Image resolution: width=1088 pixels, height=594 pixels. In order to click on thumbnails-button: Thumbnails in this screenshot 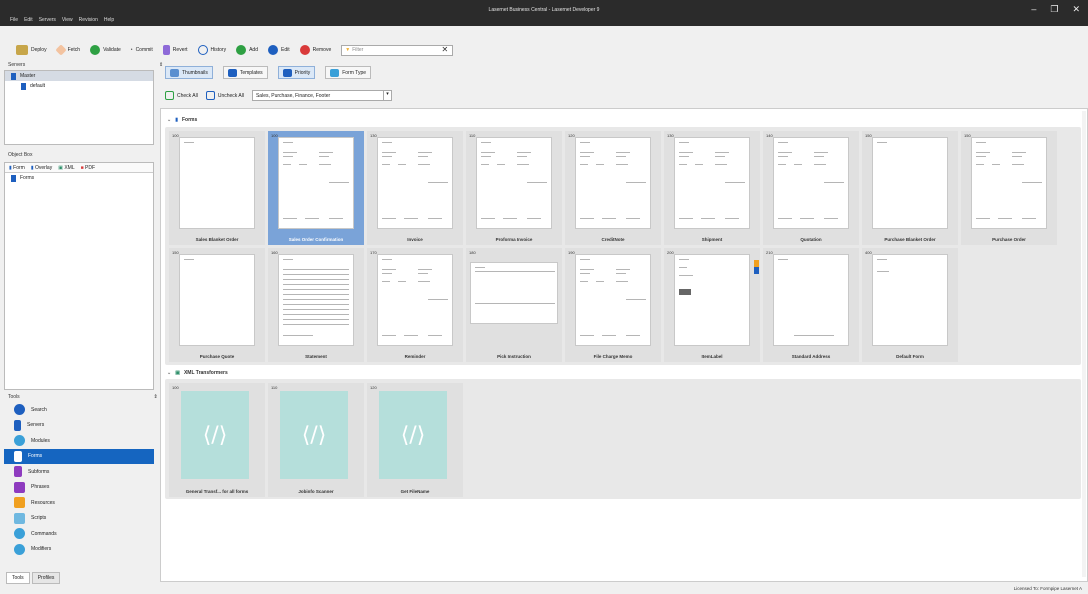, I will do `click(189, 72)`.